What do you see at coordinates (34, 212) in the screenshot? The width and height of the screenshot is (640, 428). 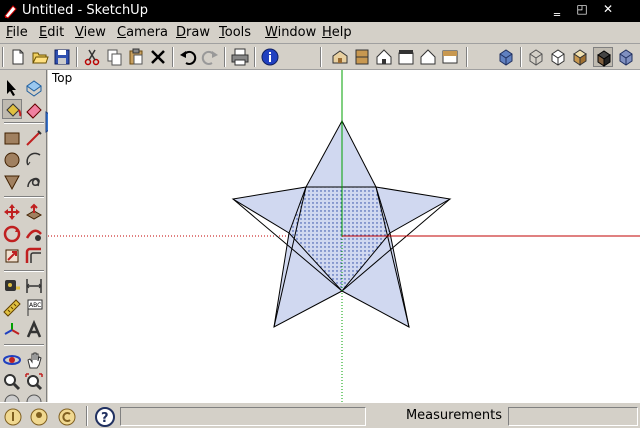 I see `push-pull-icon` at bounding box center [34, 212].